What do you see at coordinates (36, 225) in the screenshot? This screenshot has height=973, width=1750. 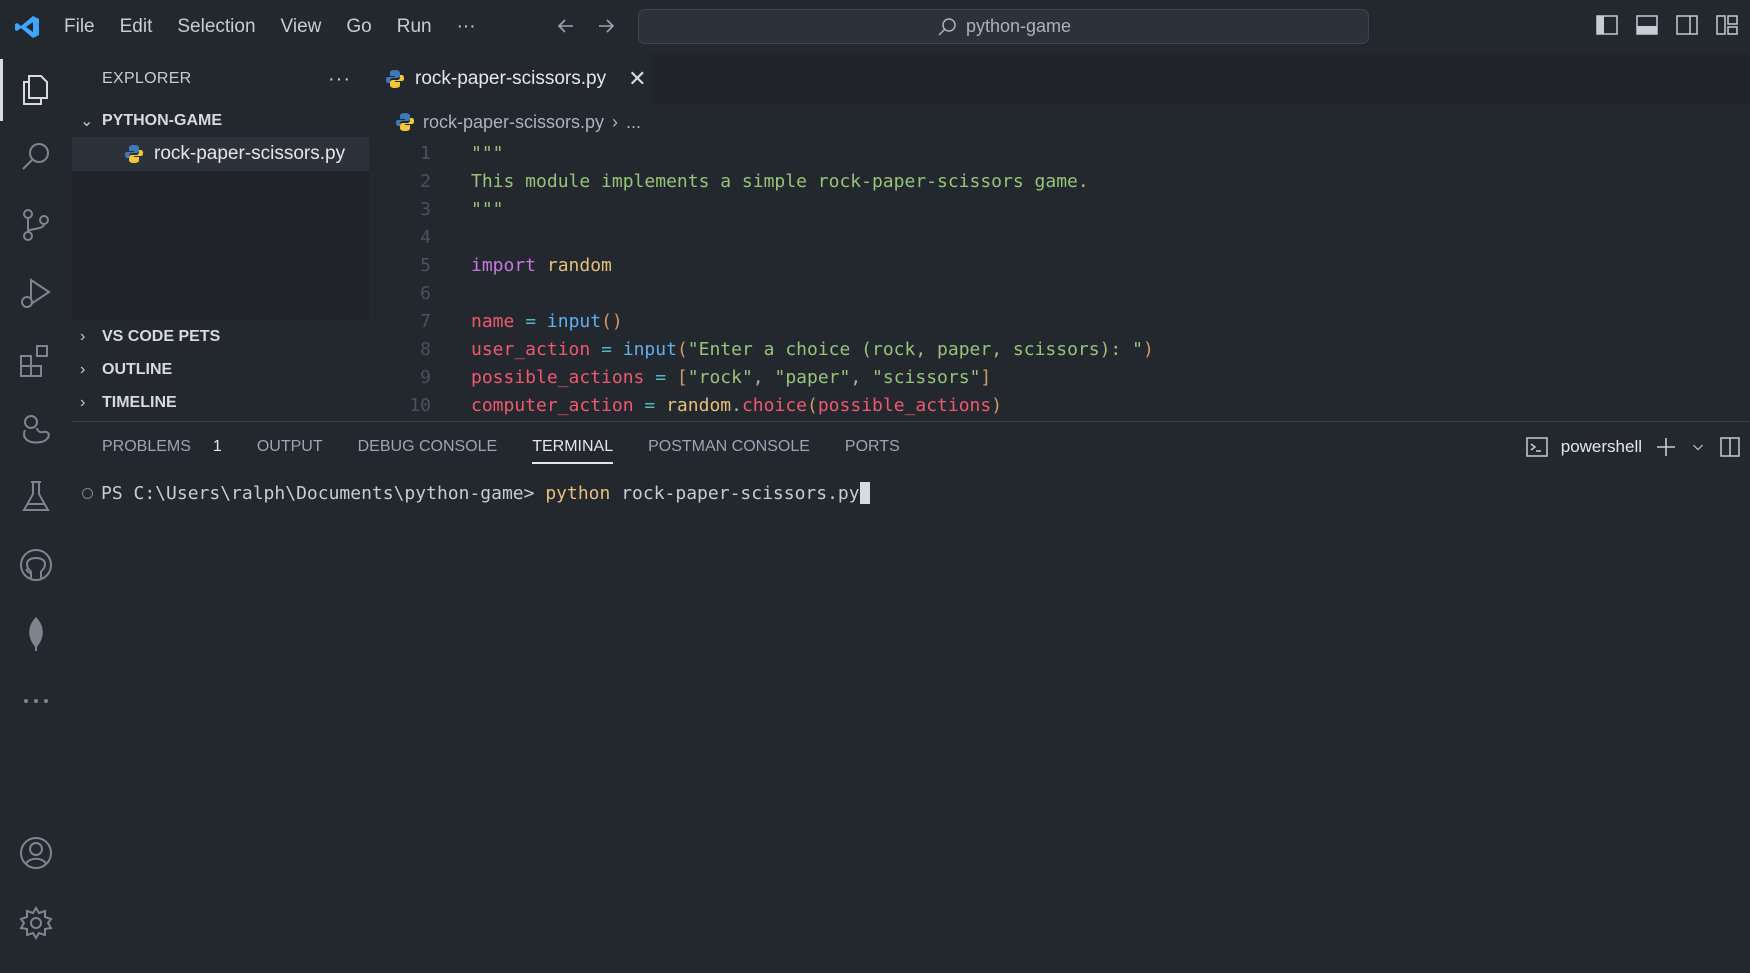 I see `source-control-icon` at bounding box center [36, 225].